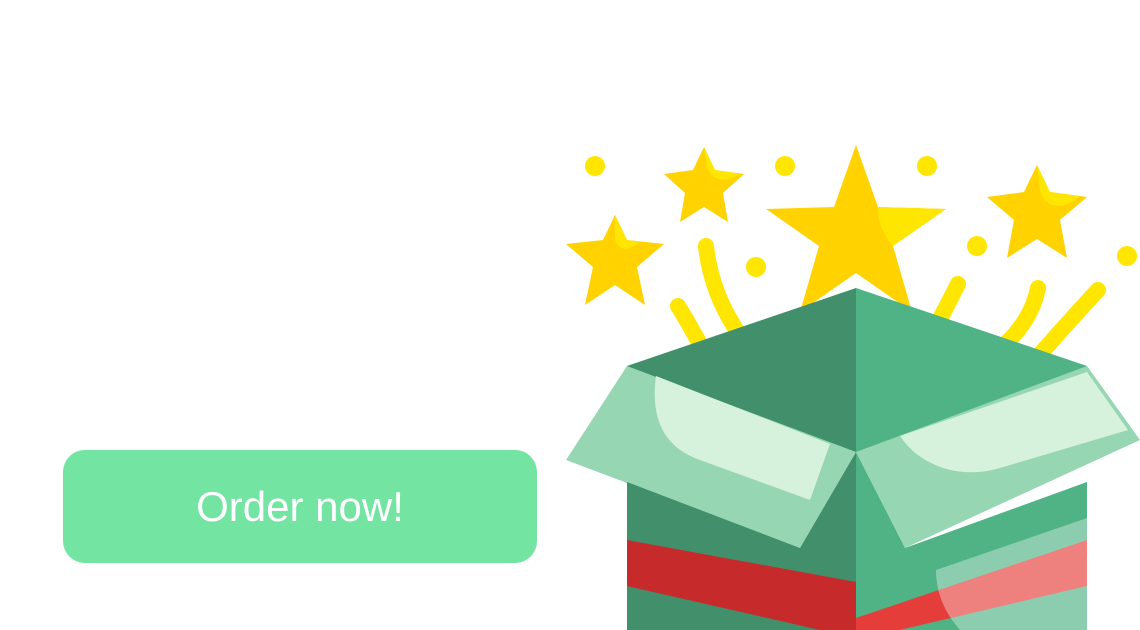  What do you see at coordinates (704, 184) in the screenshot?
I see `star-upper-left-icon` at bounding box center [704, 184].